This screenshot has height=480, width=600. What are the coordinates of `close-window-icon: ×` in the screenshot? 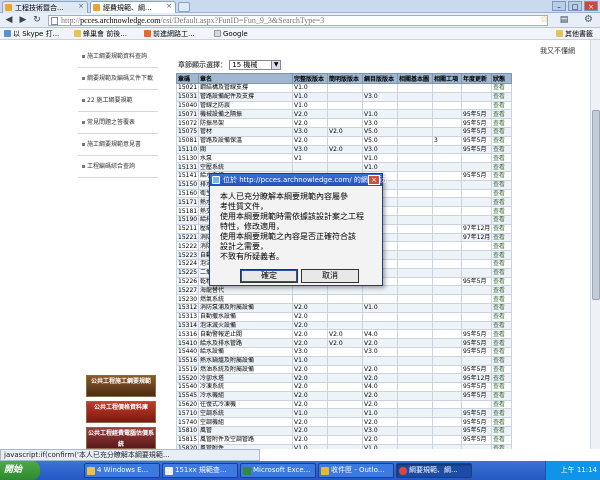 It's located at (591, 6).